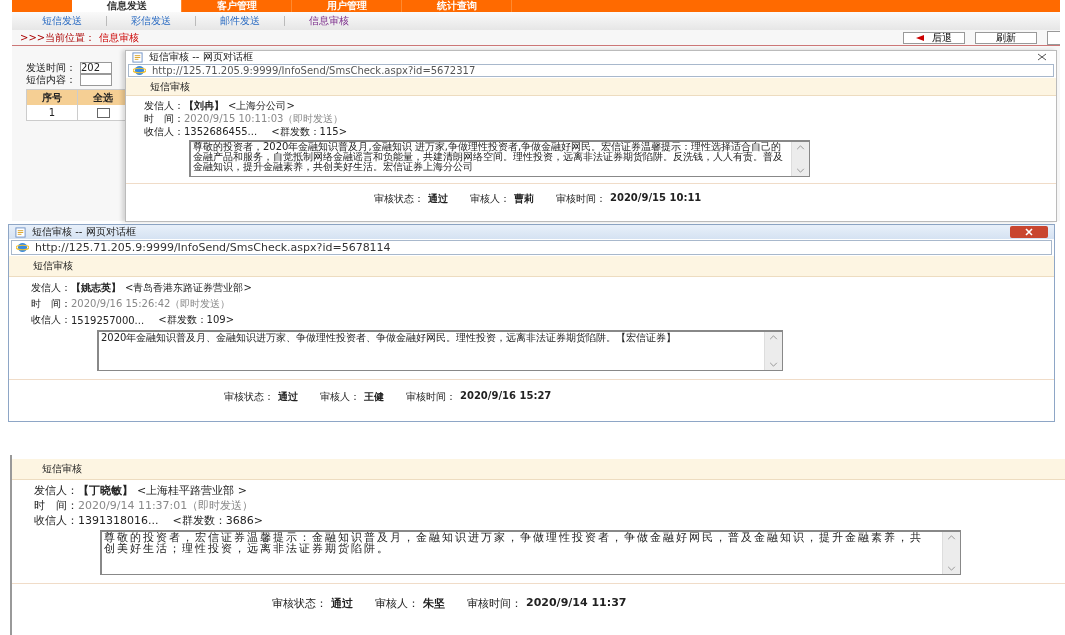  Describe the element at coordinates (656, 198) in the screenshot. I see `review-time-value: 2020/9/15 10:11` at that location.